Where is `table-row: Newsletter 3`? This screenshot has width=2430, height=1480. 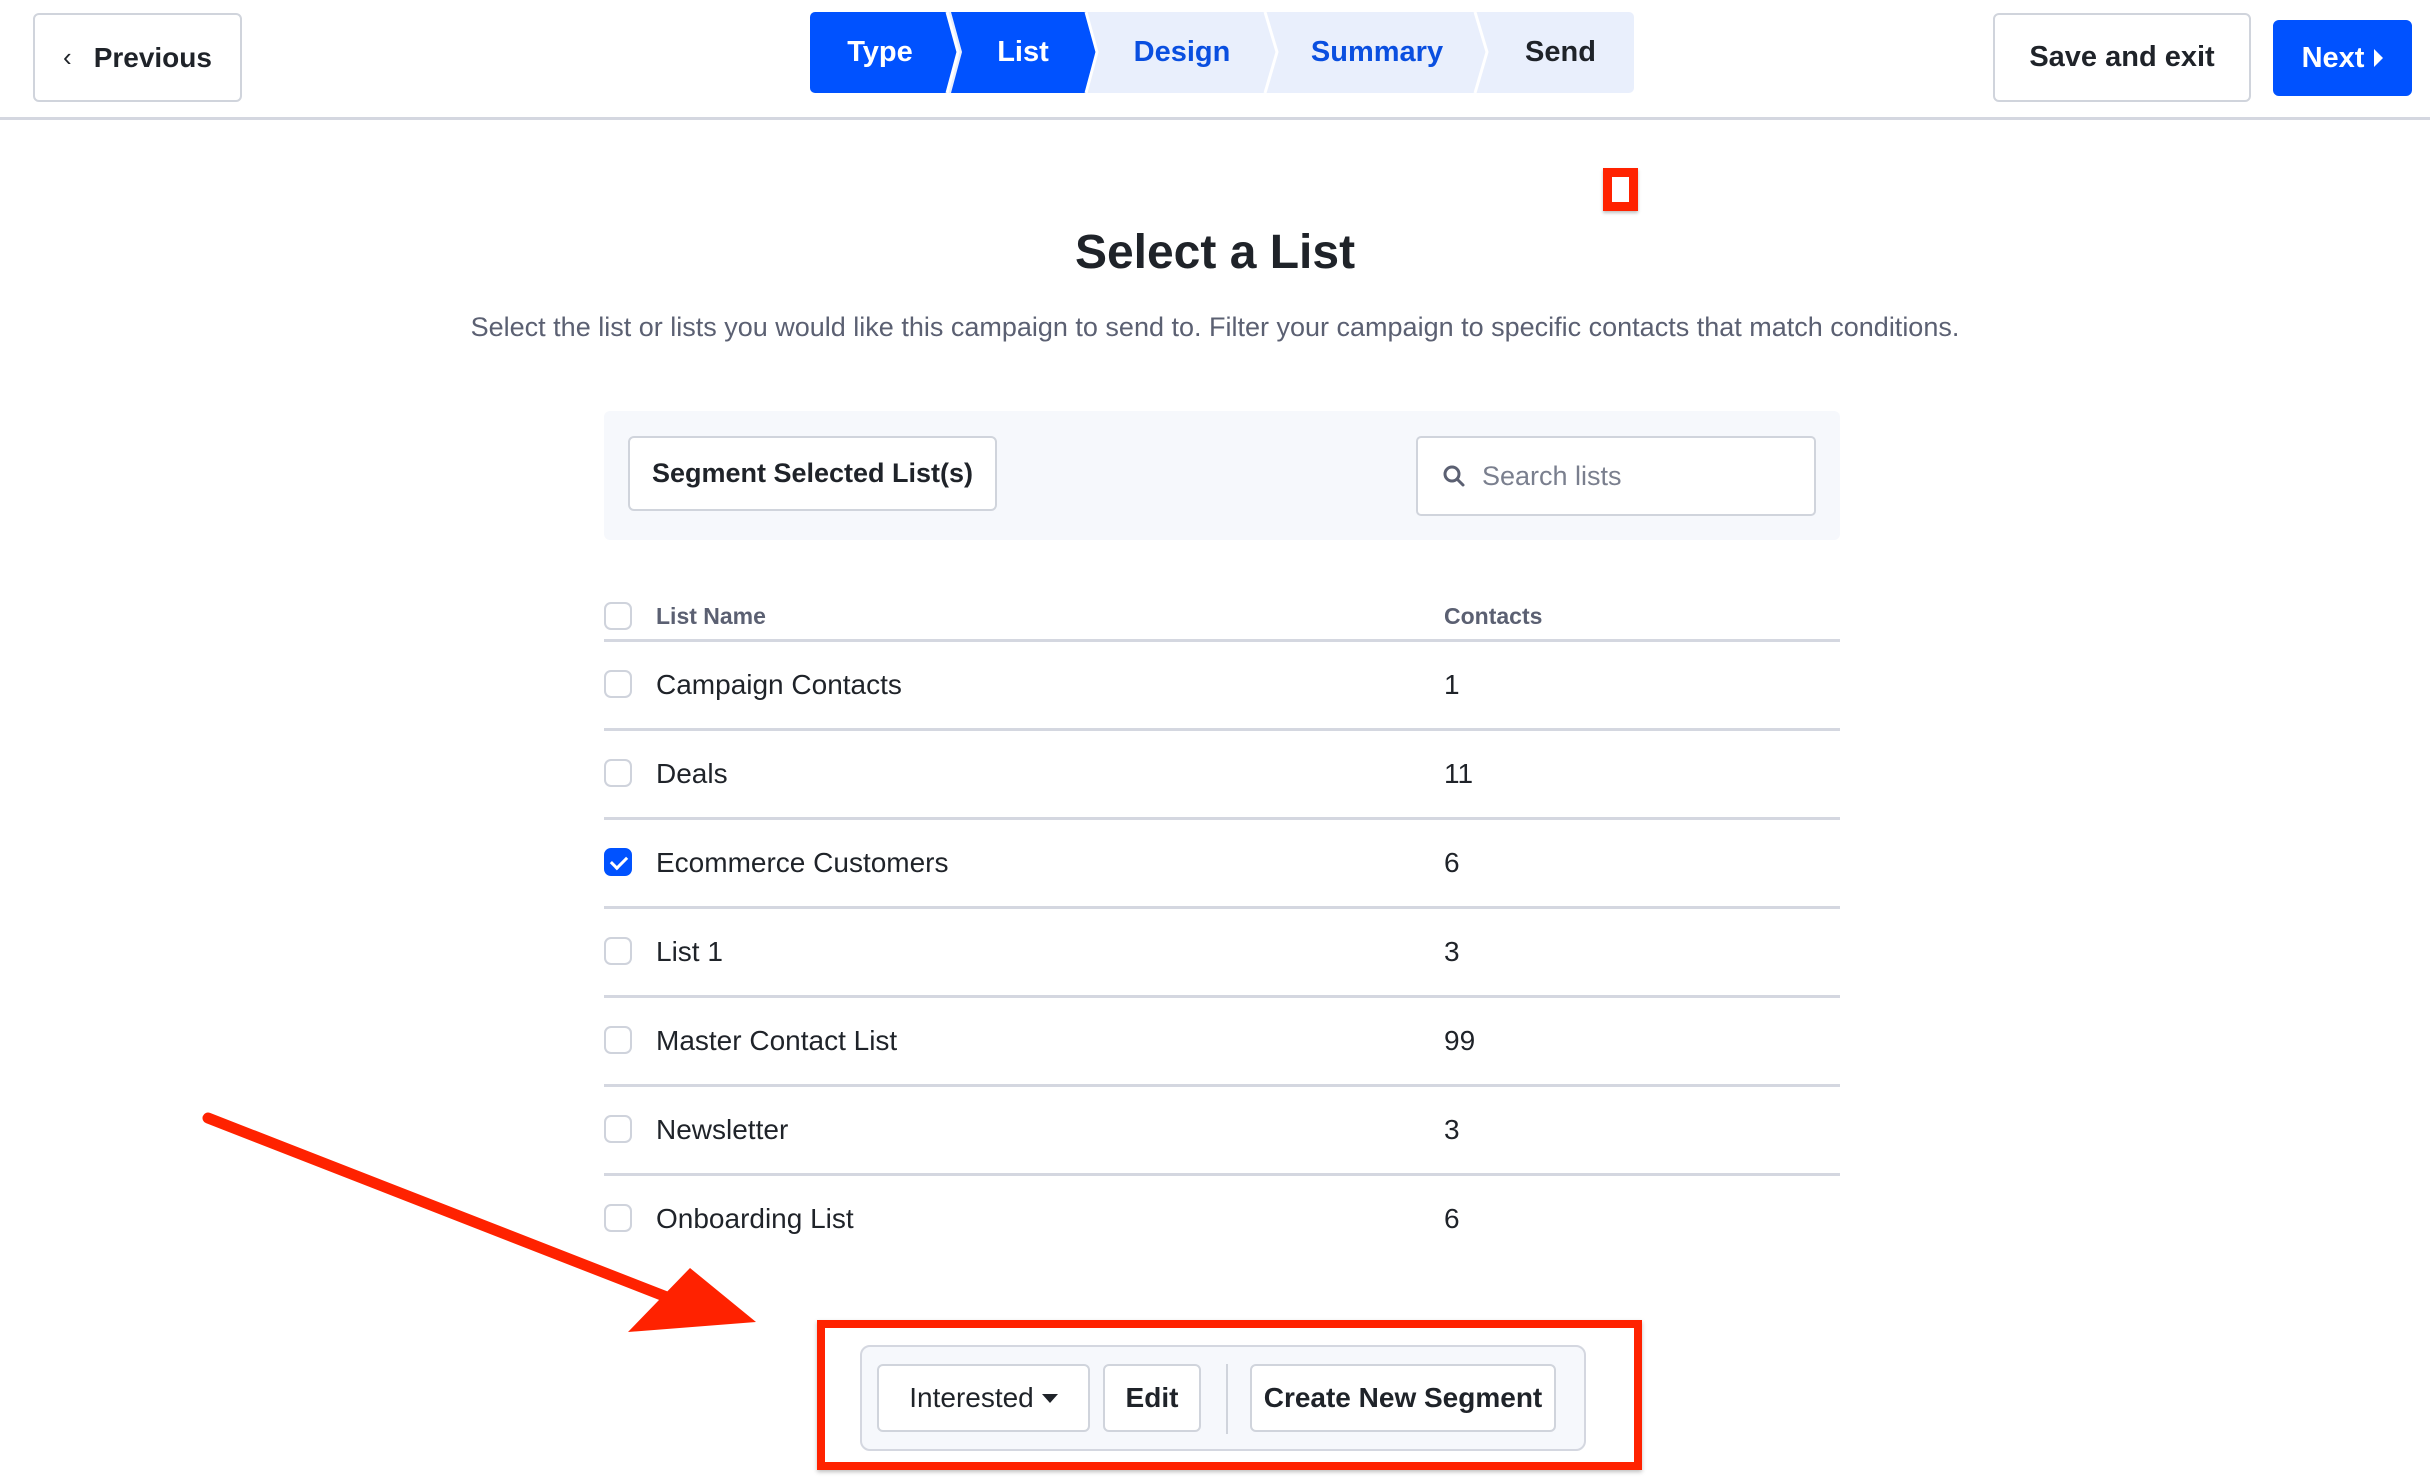
table-row: Newsletter 3 is located at coordinates (1222, 1131).